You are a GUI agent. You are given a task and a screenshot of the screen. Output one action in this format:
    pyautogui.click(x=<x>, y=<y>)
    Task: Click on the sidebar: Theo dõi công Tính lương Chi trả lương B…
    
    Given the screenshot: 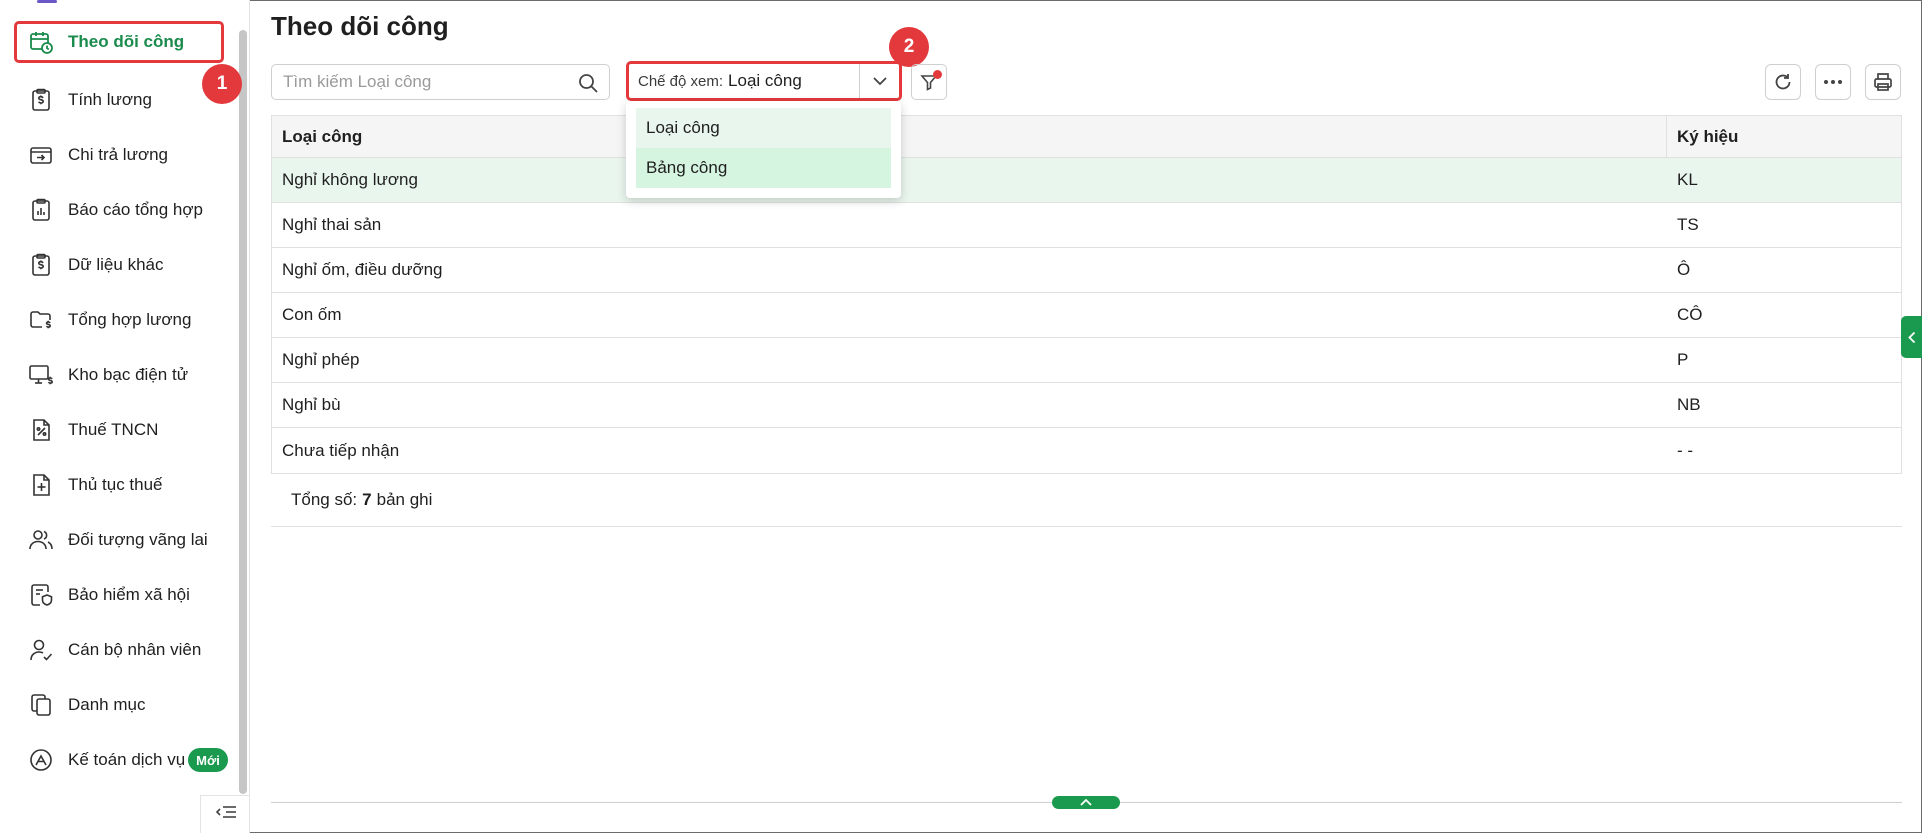 What is the action you would take?
    pyautogui.click(x=125, y=416)
    